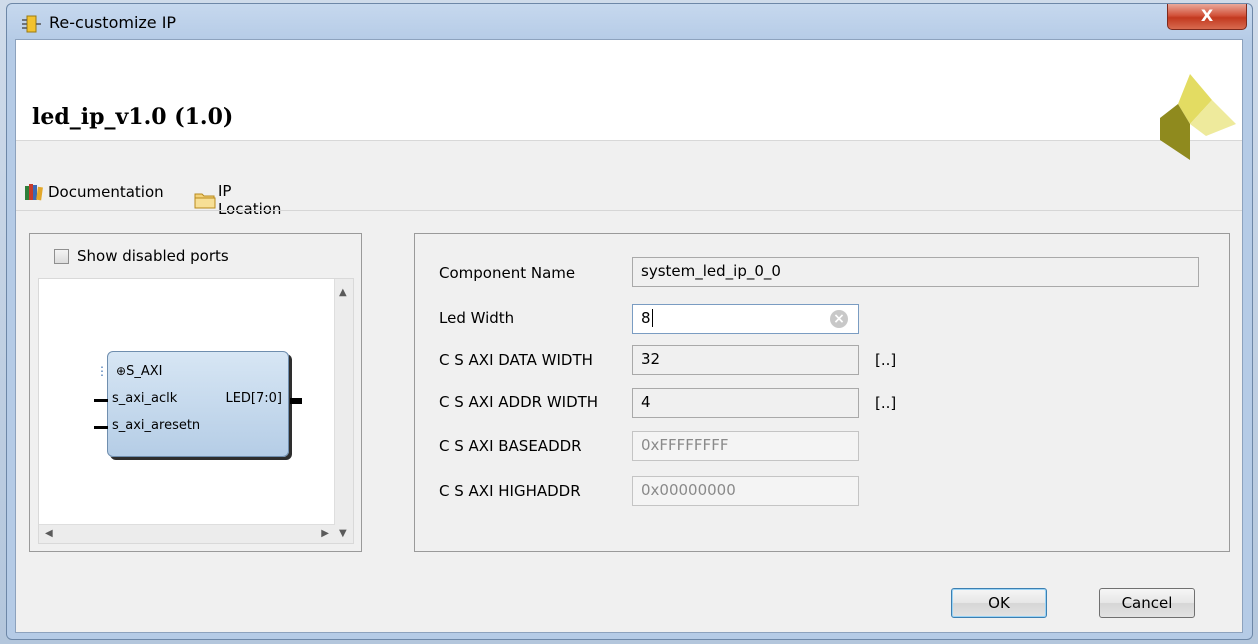 The image size is (1258, 644). What do you see at coordinates (646, 318) in the screenshot?
I see `led-width-value: 8` at bounding box center [646, 318].